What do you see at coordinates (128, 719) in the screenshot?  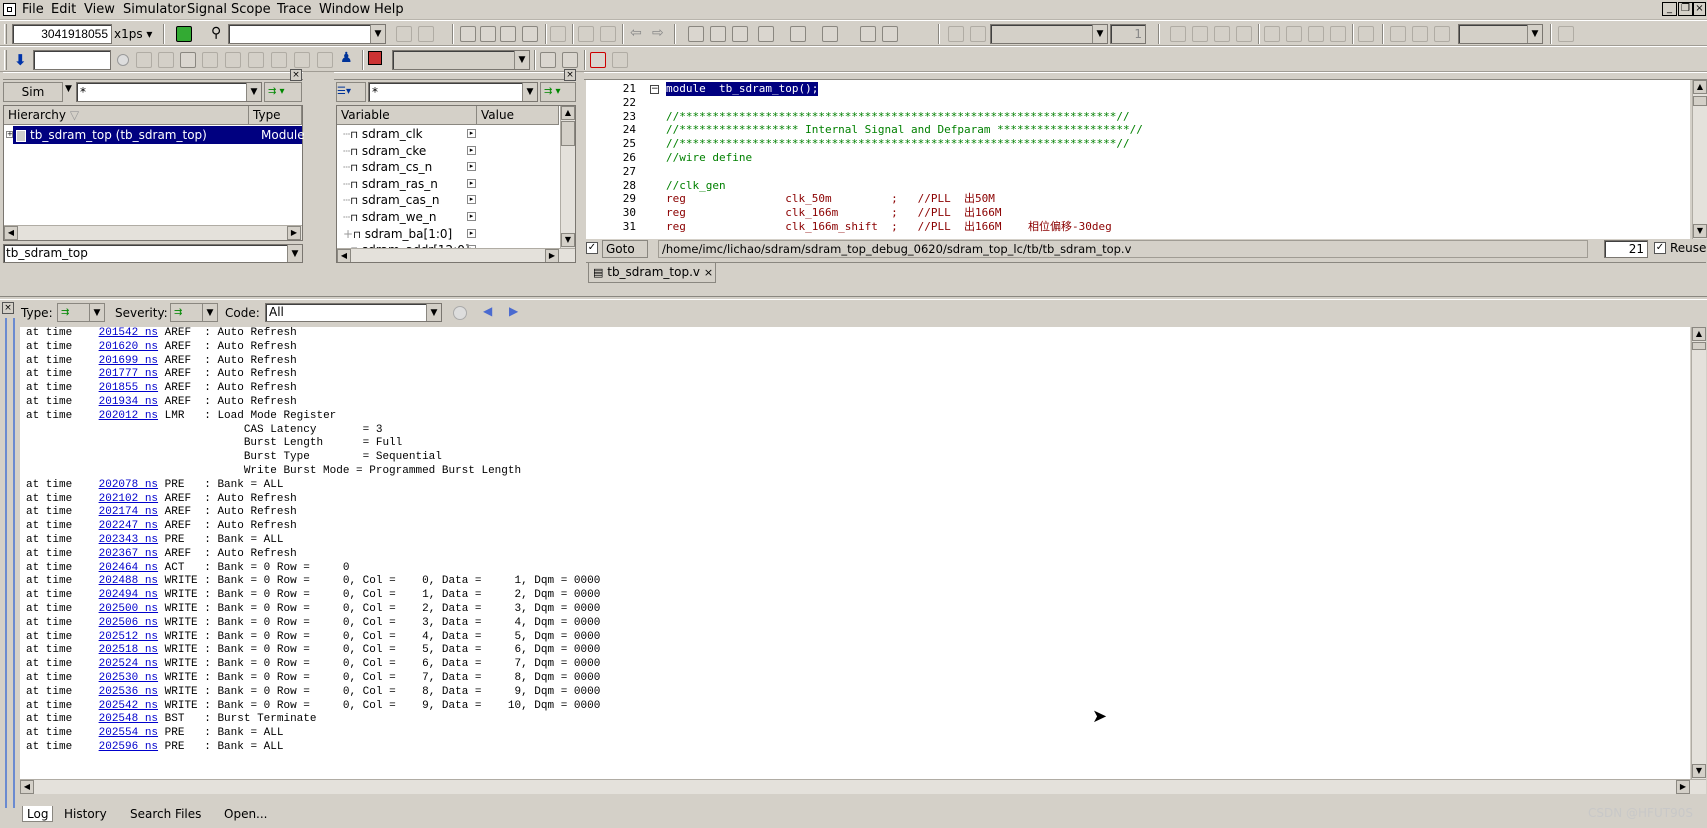 I see `log-time-link: 202548 ns` at bounding box center [128, 719].